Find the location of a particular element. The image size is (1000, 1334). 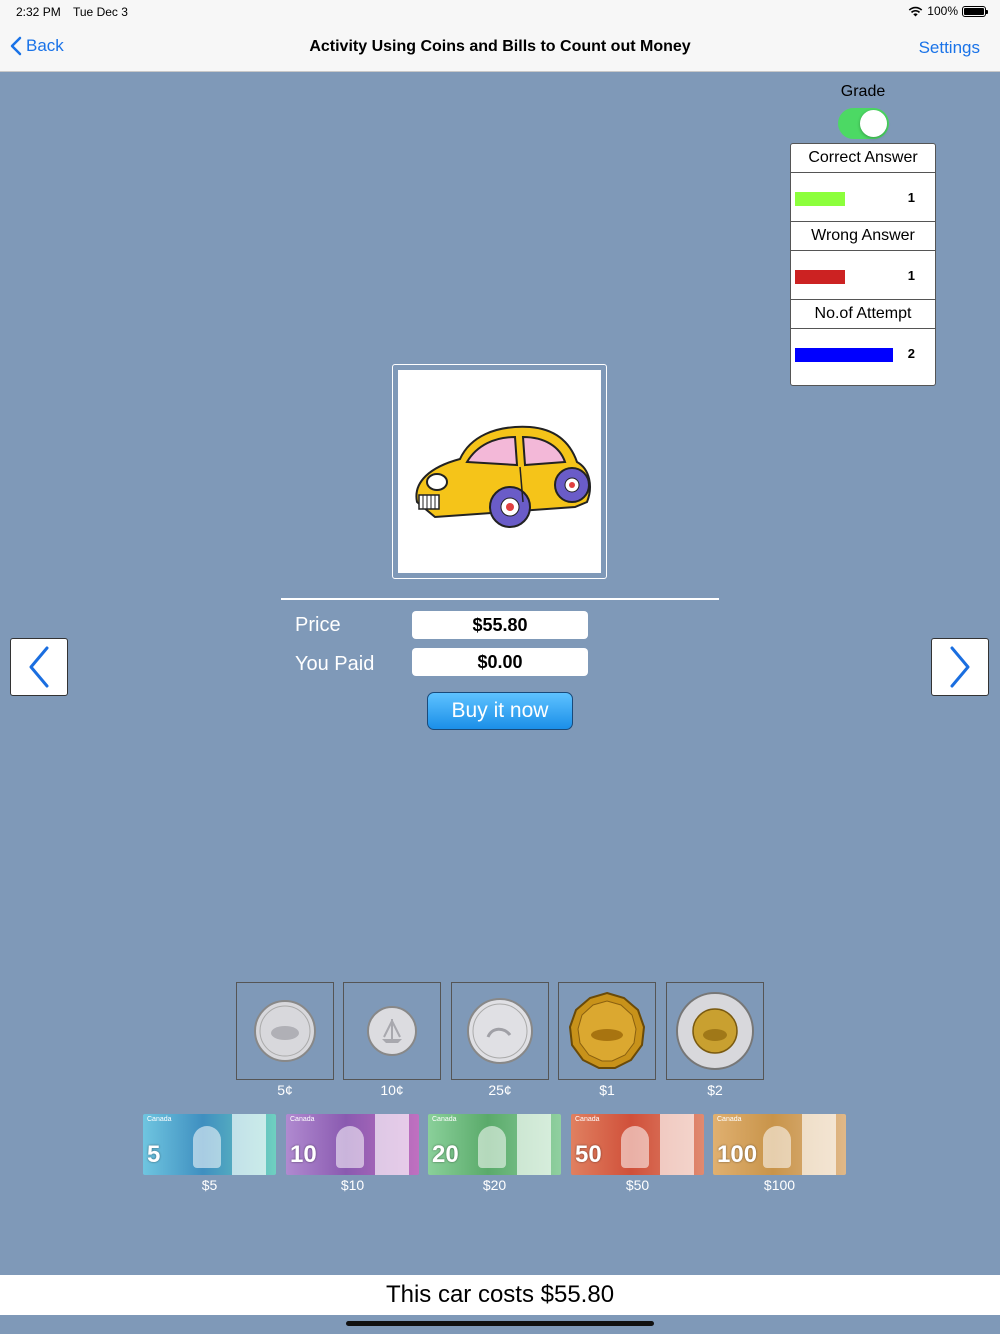

coin-2-dollars-label: $2 is located at coordinates (715, 1090).